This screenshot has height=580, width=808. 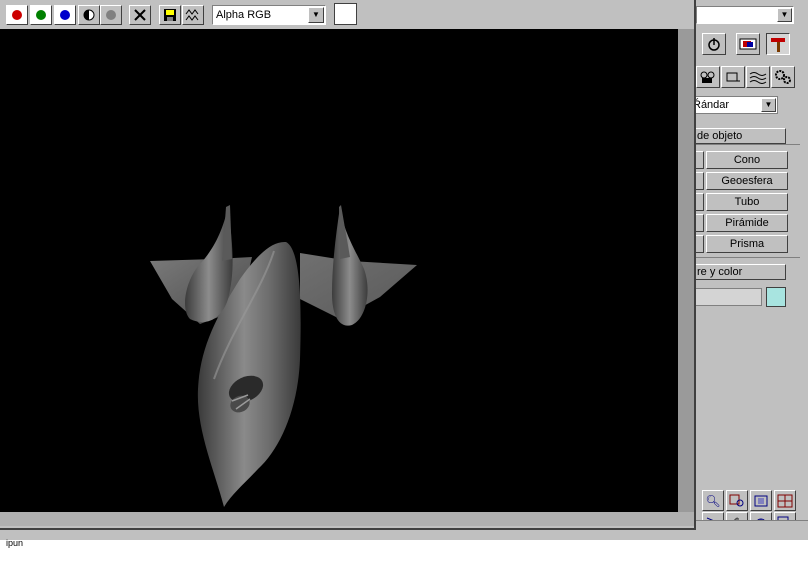 I want to click on spacewarps-button, so click(x=758, y=77).